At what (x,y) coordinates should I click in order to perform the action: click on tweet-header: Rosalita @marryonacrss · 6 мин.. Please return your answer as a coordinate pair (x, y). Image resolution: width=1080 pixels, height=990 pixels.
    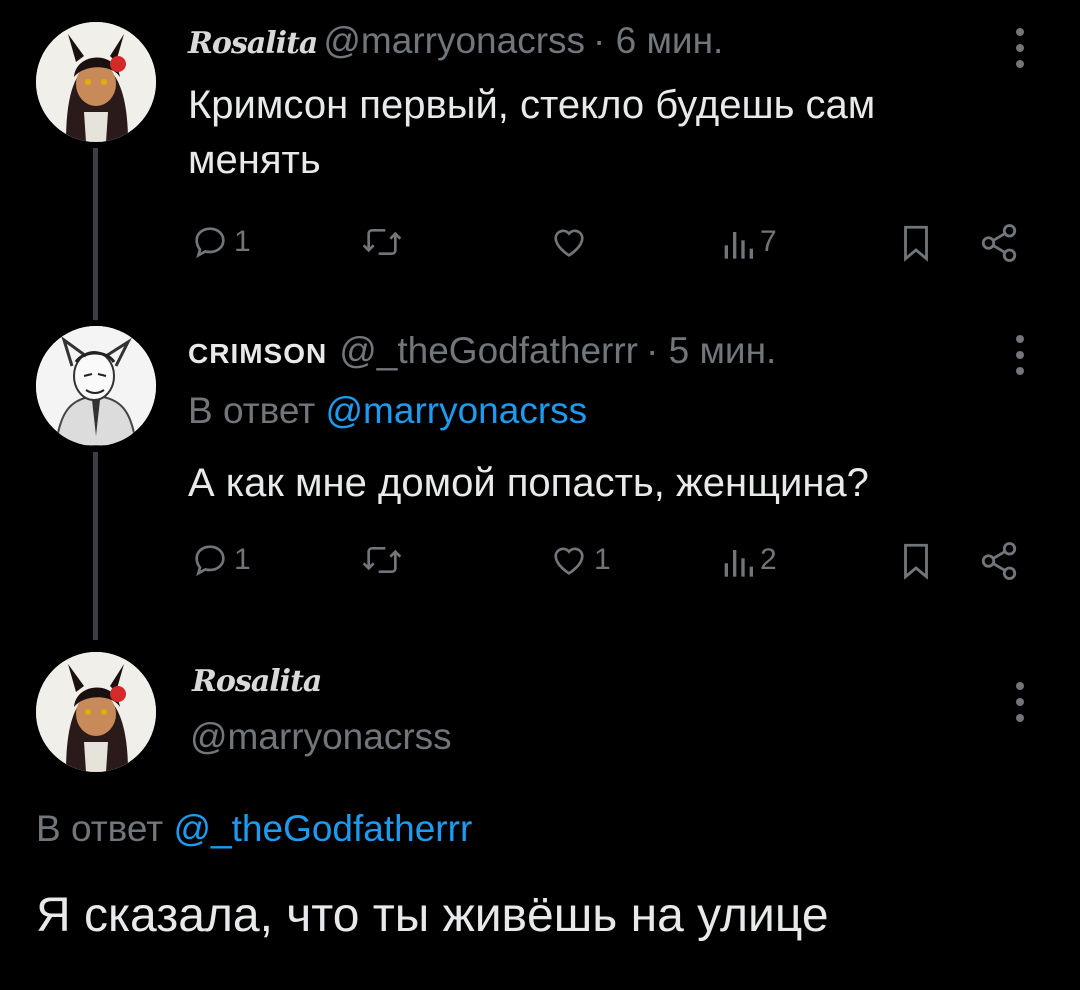
    Looking at the image, I should click on (455, 41).